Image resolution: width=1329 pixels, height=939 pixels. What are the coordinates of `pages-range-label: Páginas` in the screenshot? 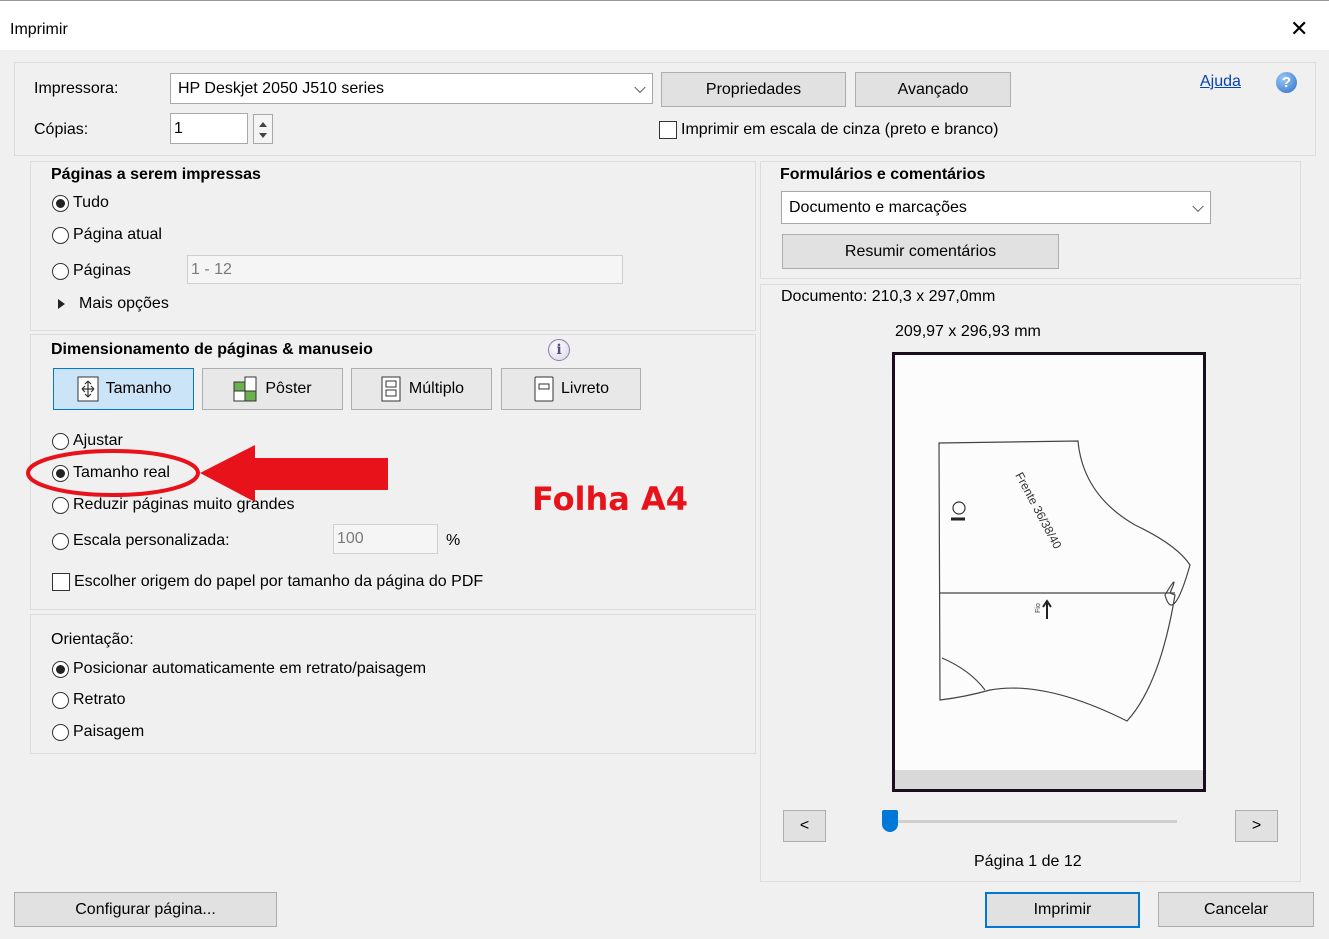 It's located at (102, 270).